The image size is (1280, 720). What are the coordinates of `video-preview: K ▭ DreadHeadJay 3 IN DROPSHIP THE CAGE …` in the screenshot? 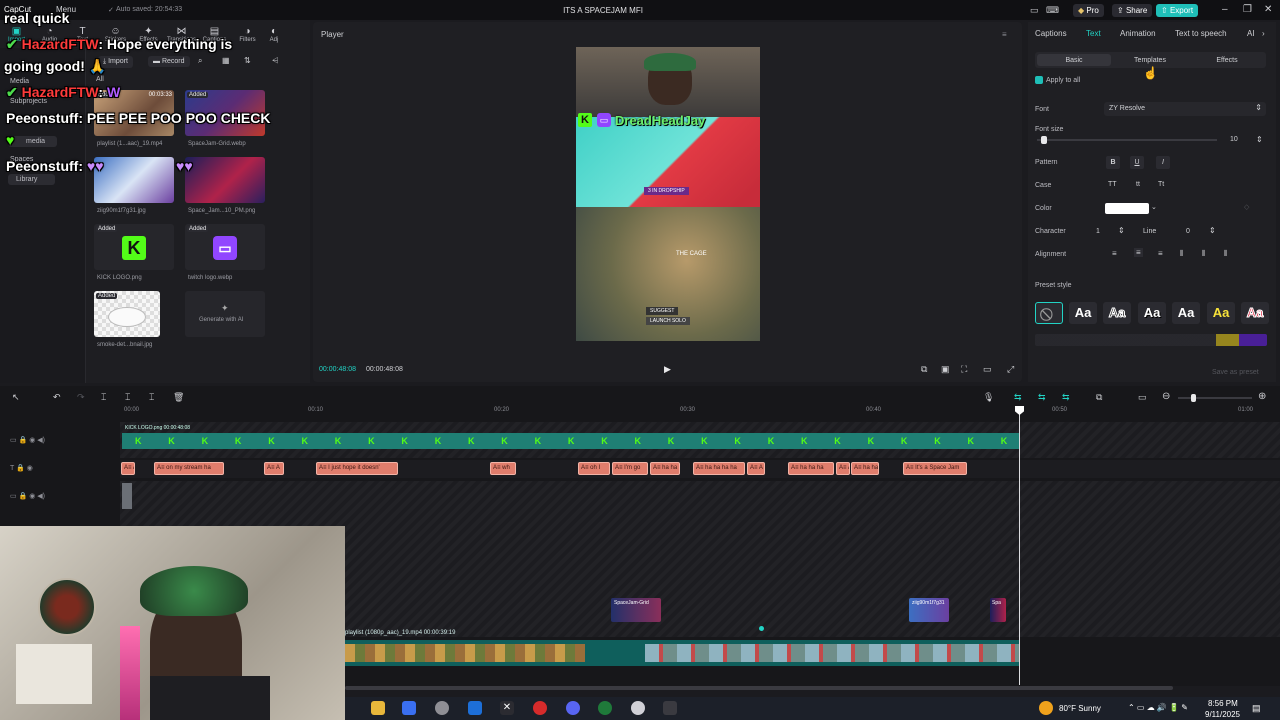 It's located at (668, 194).